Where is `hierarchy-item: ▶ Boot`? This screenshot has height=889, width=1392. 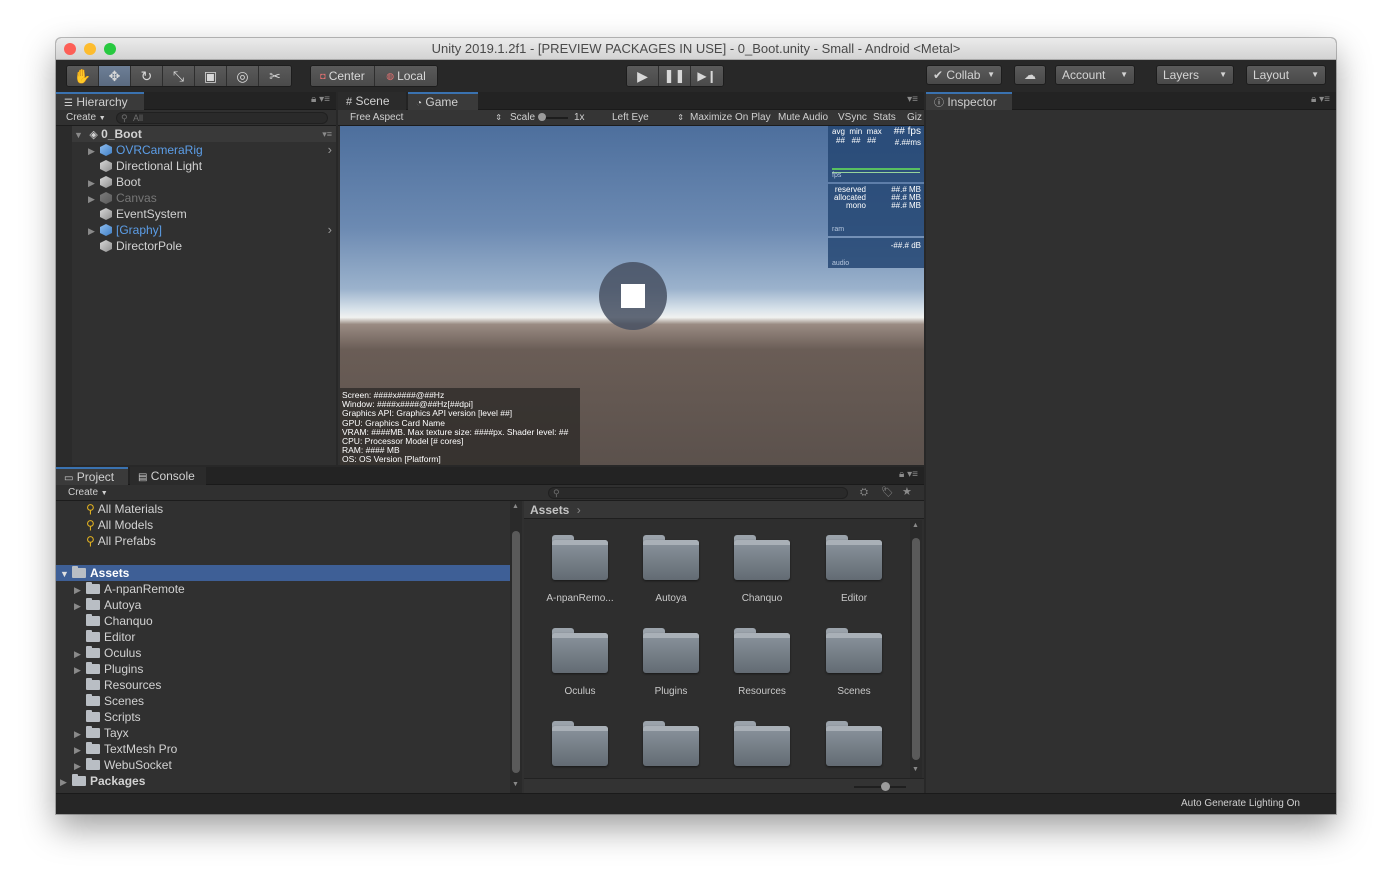 hierarchy-item: ▶ Boot is located at coordinates (204, 182).